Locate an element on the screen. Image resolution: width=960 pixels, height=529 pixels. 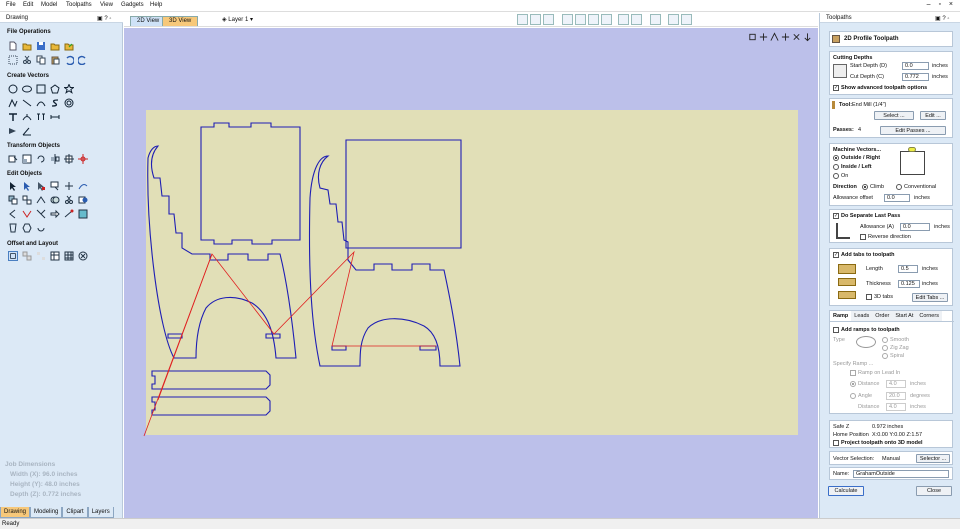
show-advanced-checkbox: ✓ is located at coordinates (836, 88).